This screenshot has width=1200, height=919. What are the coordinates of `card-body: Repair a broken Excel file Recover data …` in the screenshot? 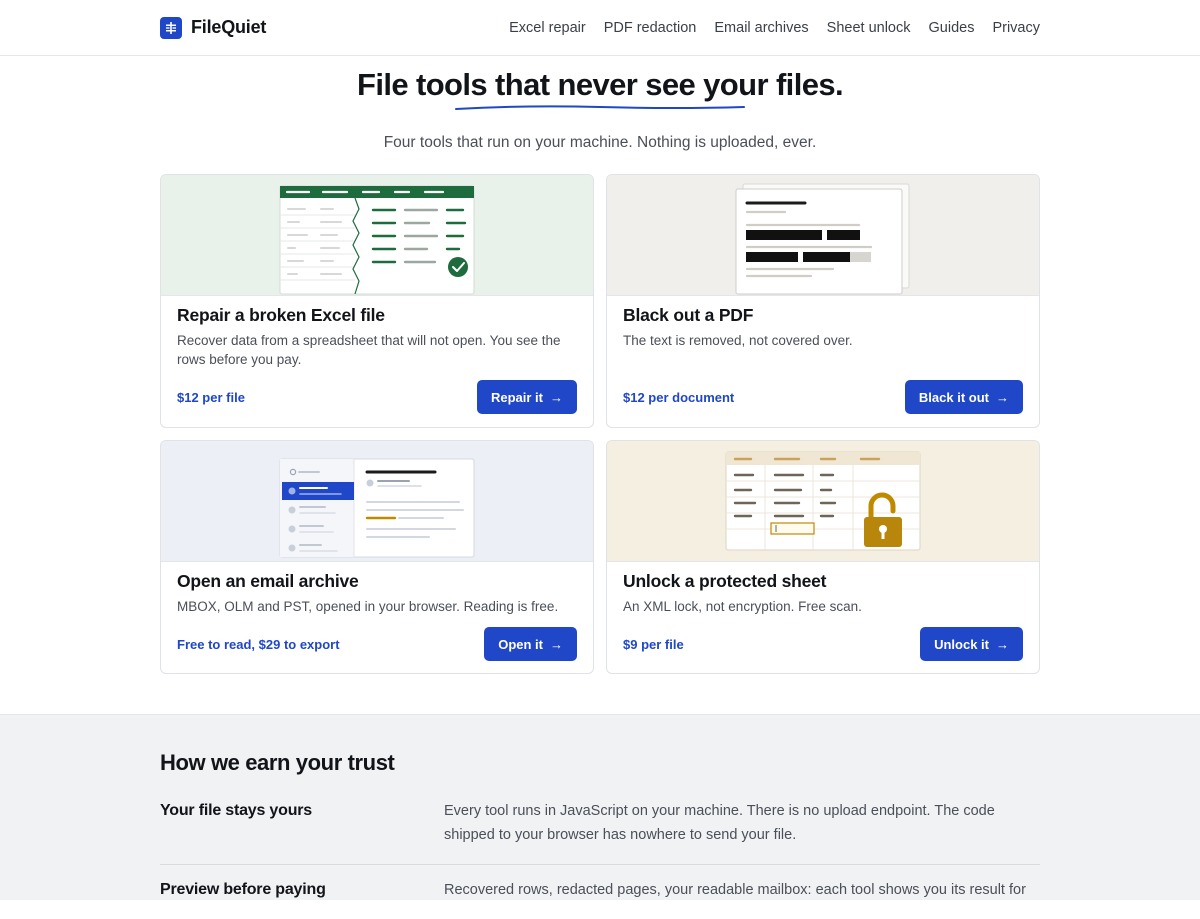 It's located at (377, 361).